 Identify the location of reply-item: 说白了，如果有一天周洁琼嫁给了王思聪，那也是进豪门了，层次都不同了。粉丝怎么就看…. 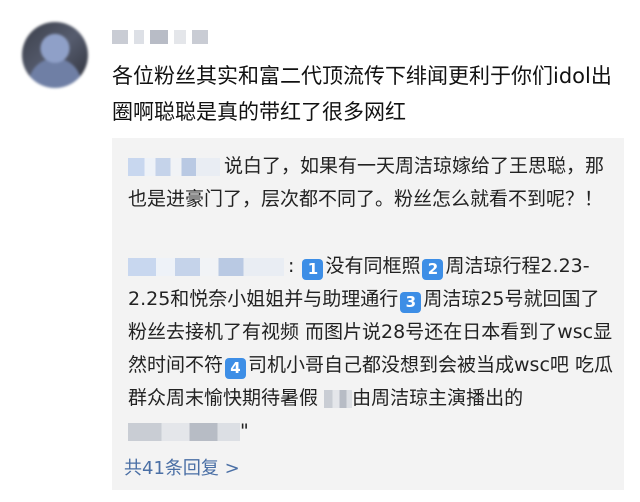
(371, 183).